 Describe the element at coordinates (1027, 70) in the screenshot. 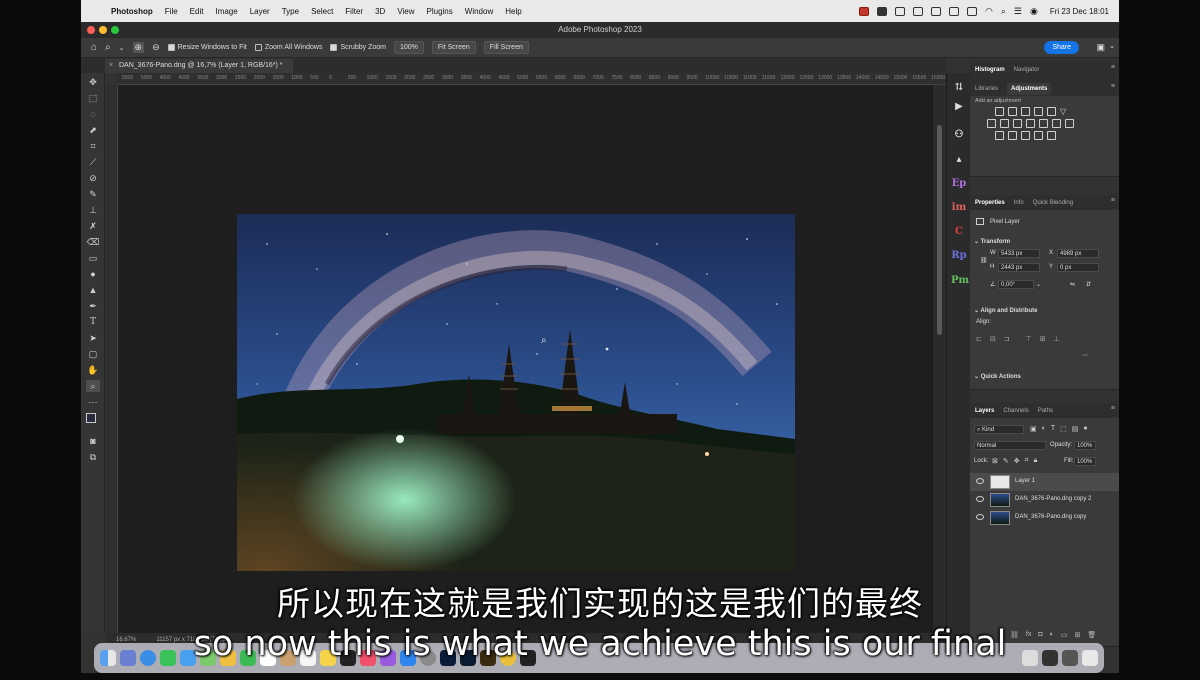

I see `tab-navigator: Navigator` at that location.